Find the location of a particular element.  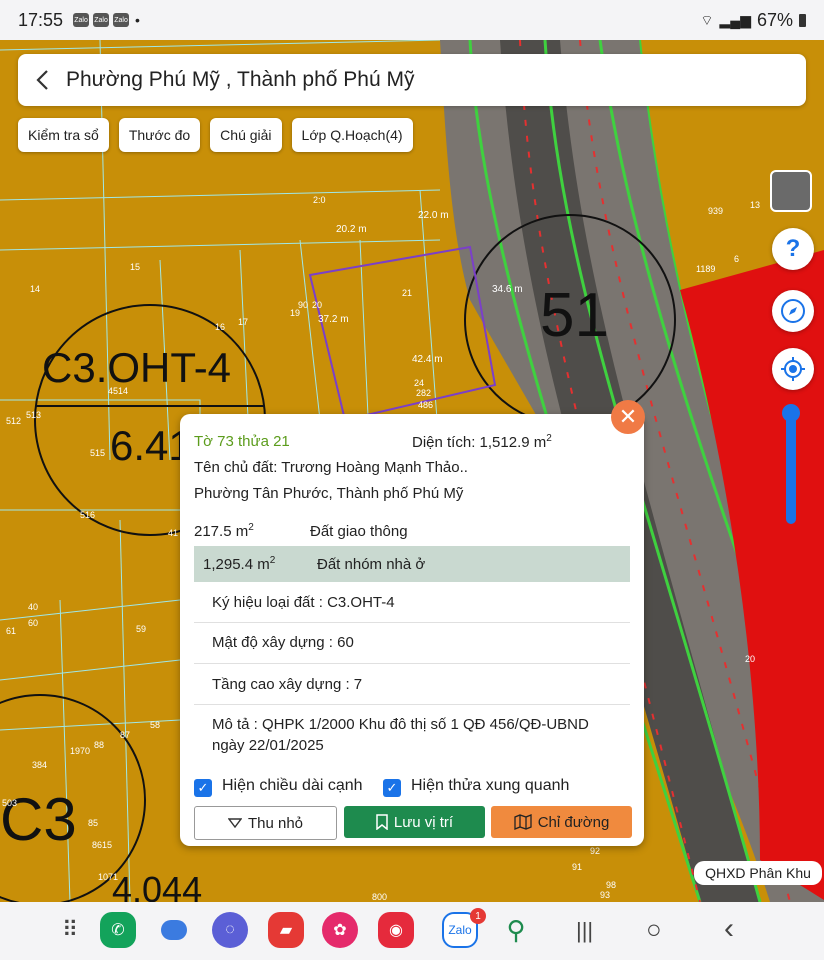

edge-length: 20.2 m is located at coordinates (351, 229).